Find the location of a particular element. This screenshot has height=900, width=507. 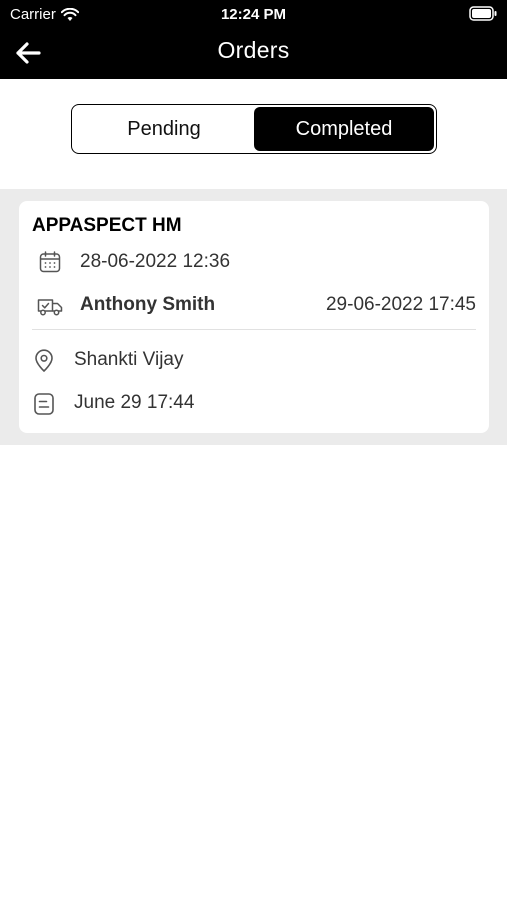

page-title: Orders is located at coordinates (253, 50).